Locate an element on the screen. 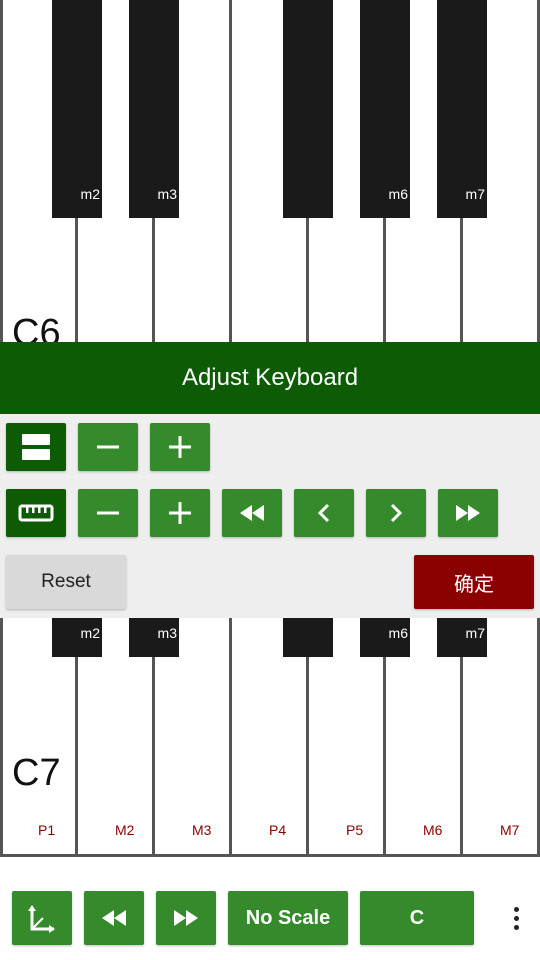 Image resolution: width=540 pixels, height=960 pixels. rows-layout-icon is located at coordinates (36, 447).